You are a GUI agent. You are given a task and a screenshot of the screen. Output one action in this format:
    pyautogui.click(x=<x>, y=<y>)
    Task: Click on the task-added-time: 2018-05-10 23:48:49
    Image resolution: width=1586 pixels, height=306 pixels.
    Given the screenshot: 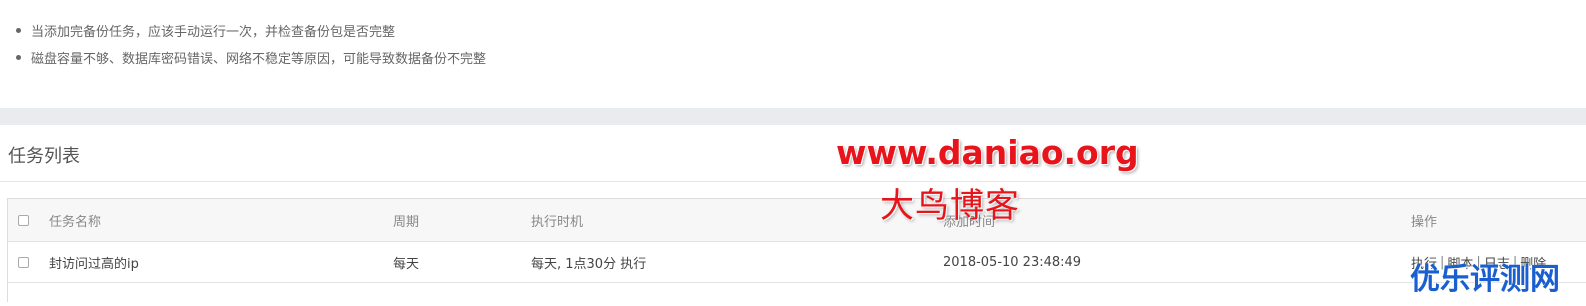 What is the action you would take?
    pyautogui.click(x=1012, y=262)
    